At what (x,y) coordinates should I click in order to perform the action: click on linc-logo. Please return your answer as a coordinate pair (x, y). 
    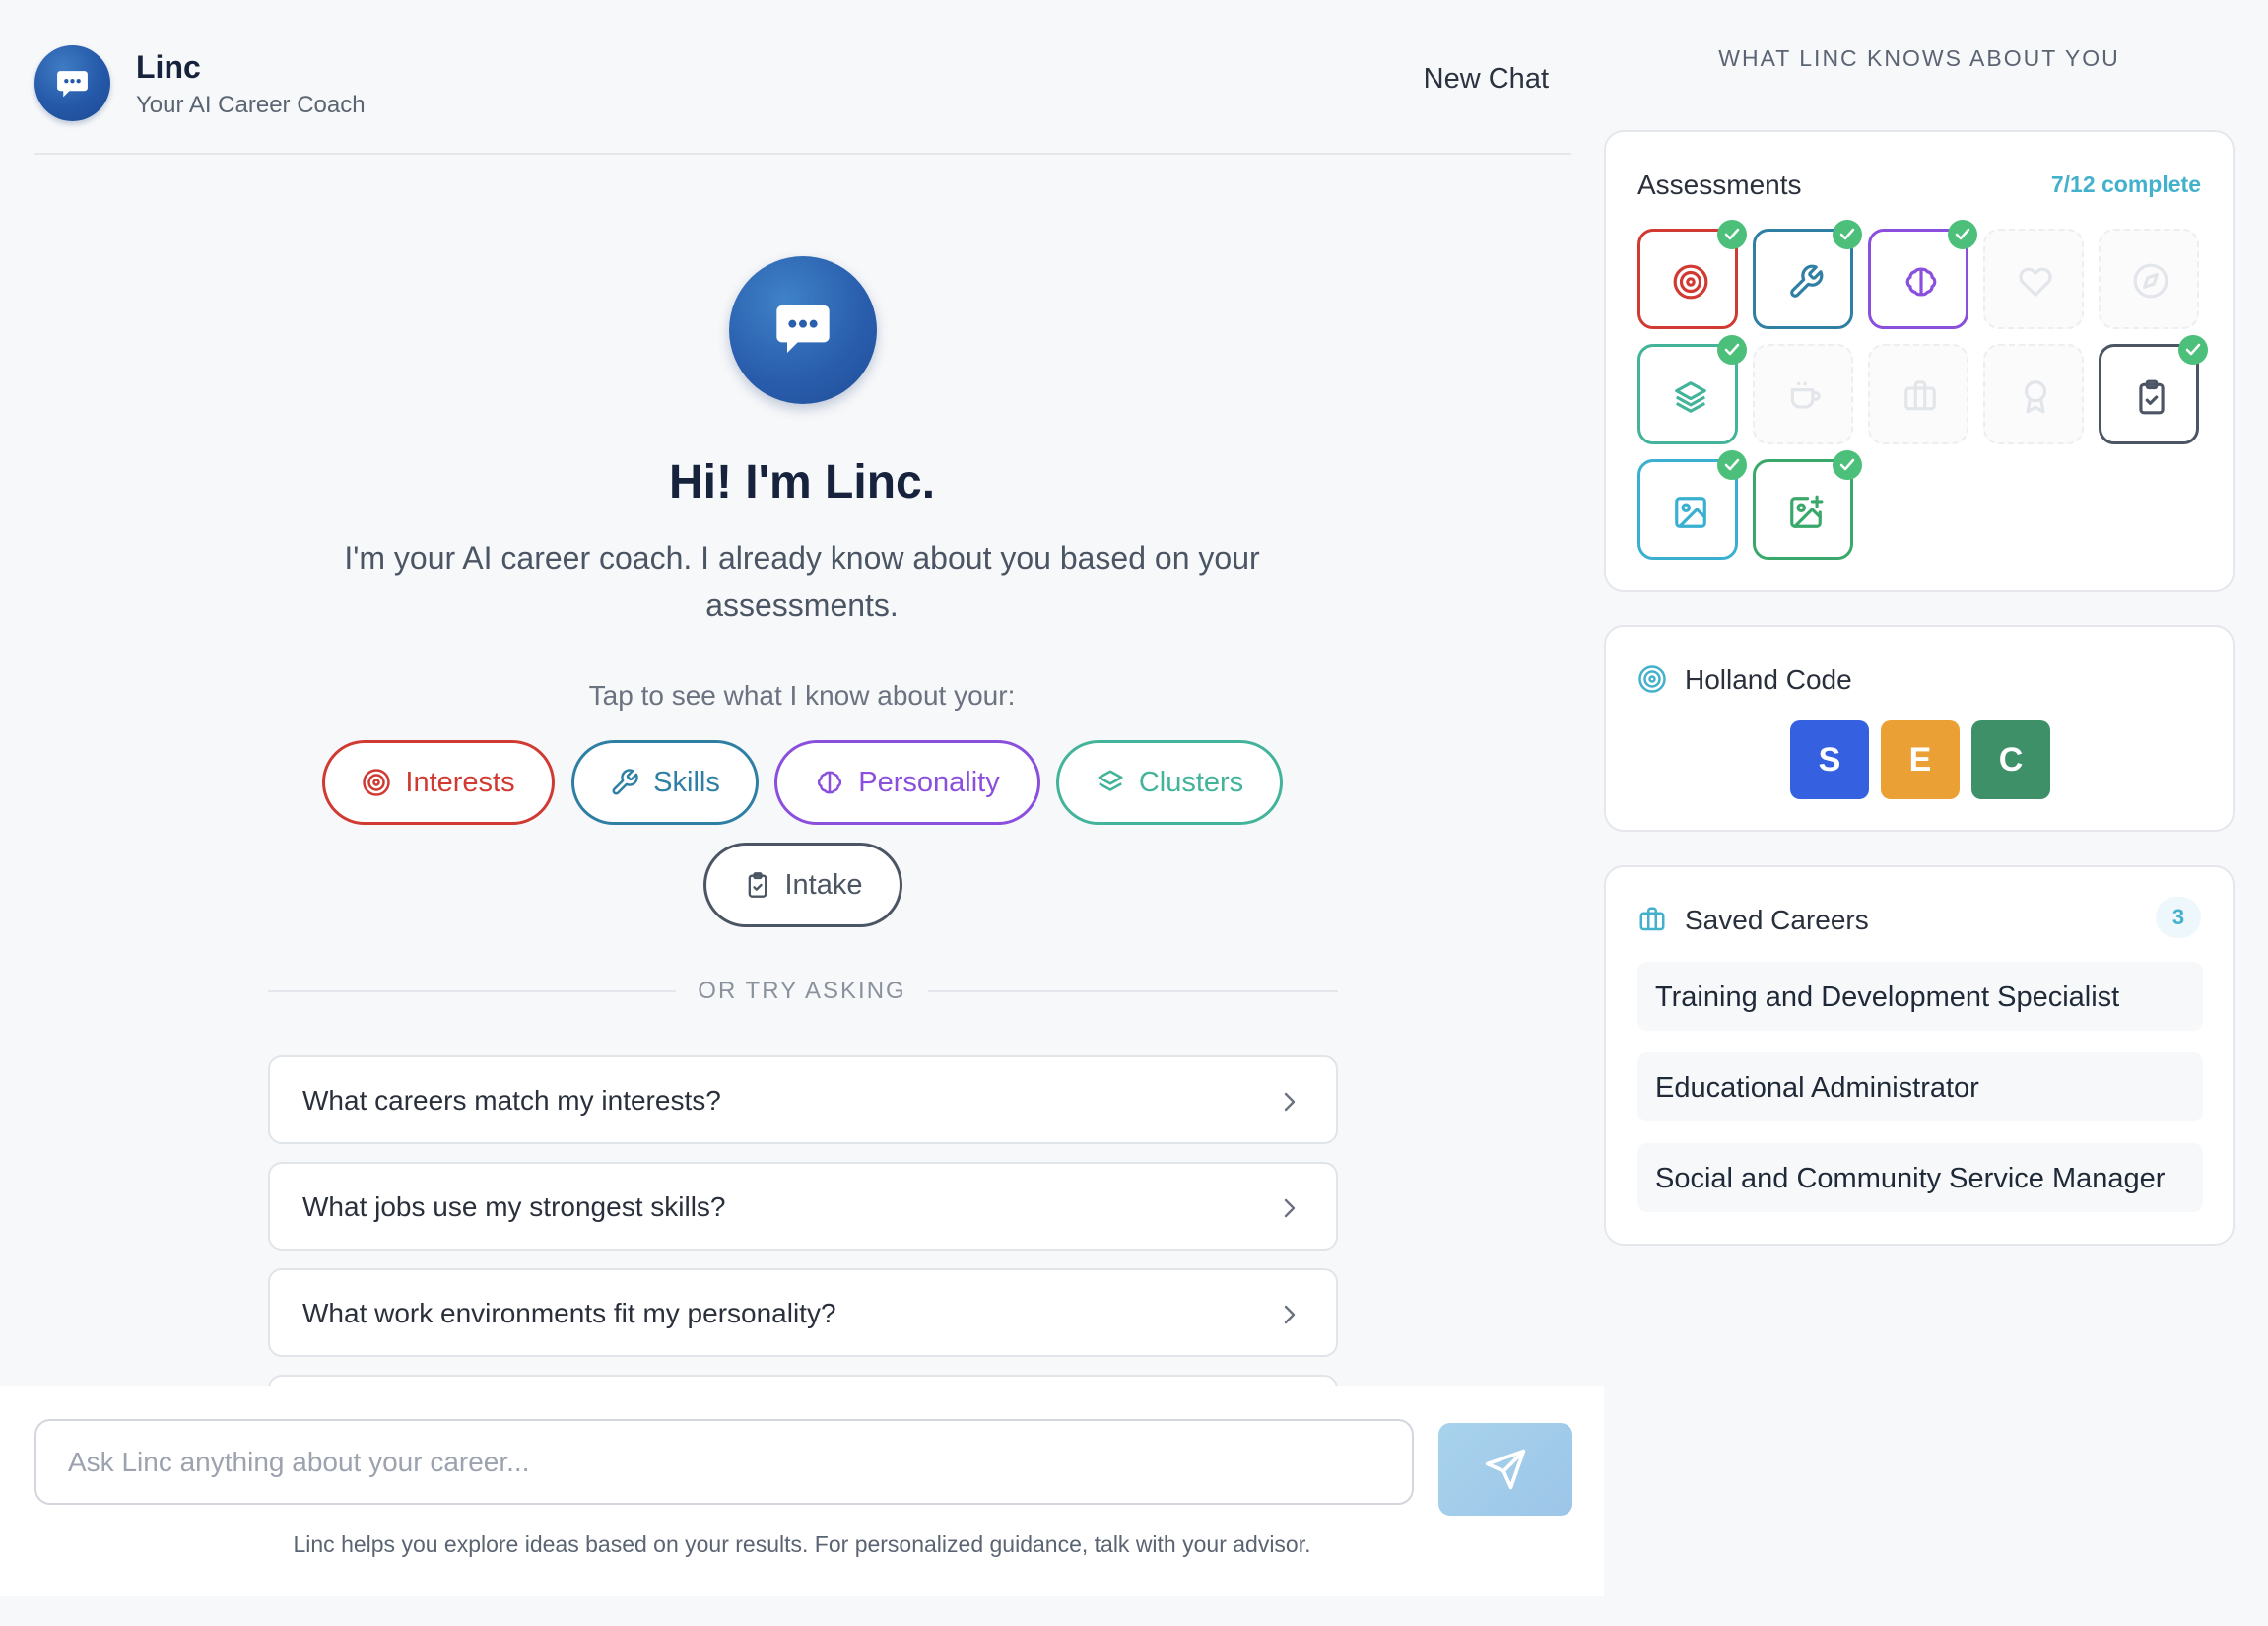
    Looking at the image, I should click on (72, 83).